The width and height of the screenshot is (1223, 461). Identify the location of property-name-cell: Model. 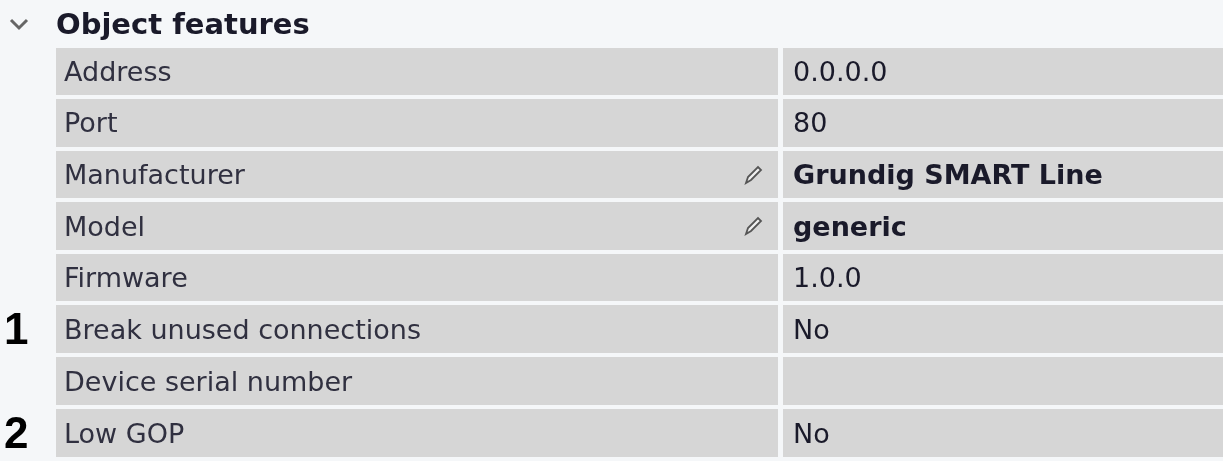
(417, 226).